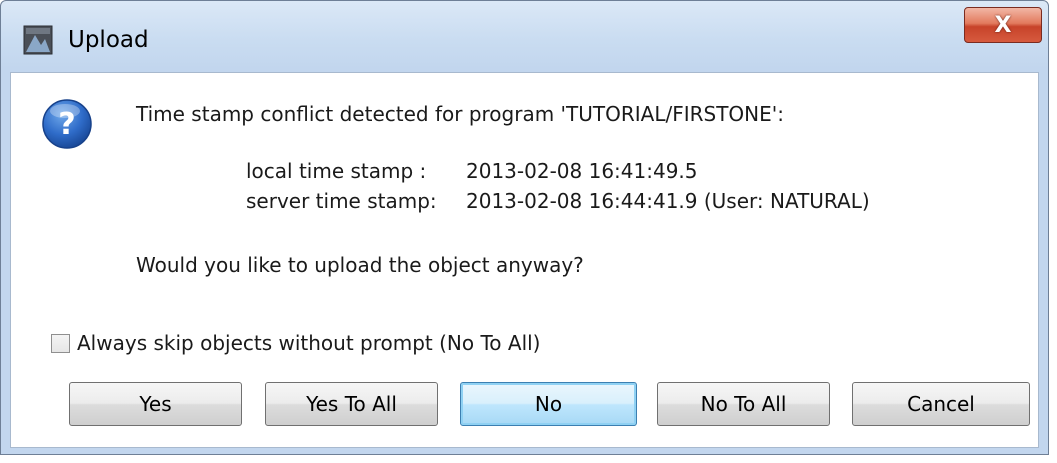 The image size is (1057, 463). I want to click on yes-button: Yes, so click(155, 404).